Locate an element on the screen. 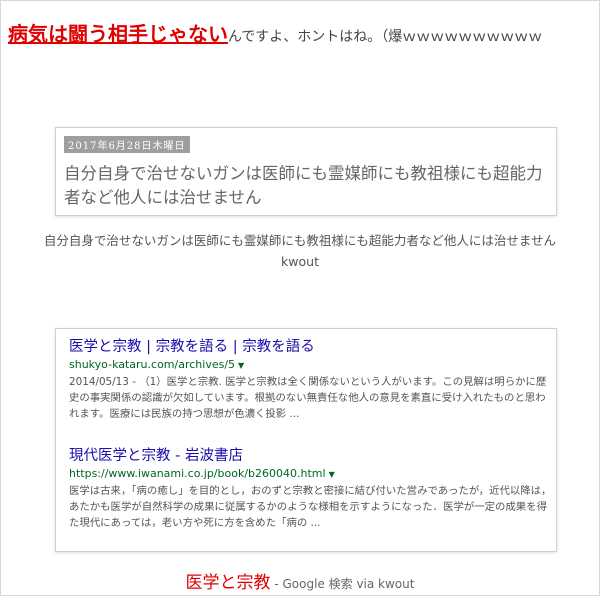 The image size is (600, 596). blog-caption-source: kwout is located at coordinates (300, 261).